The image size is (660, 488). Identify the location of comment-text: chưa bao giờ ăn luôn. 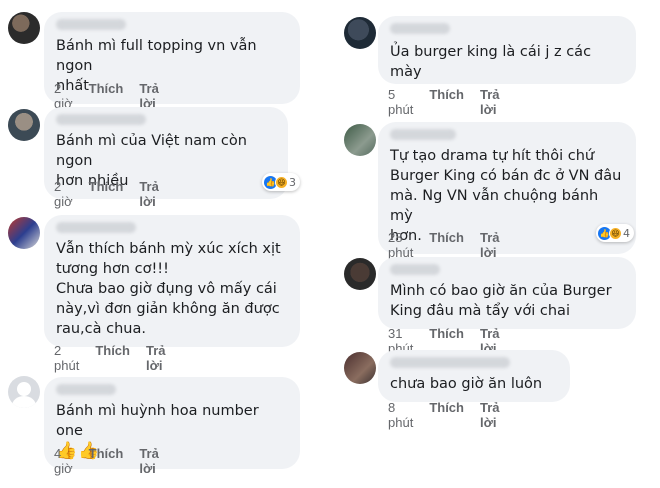
(466, 384).